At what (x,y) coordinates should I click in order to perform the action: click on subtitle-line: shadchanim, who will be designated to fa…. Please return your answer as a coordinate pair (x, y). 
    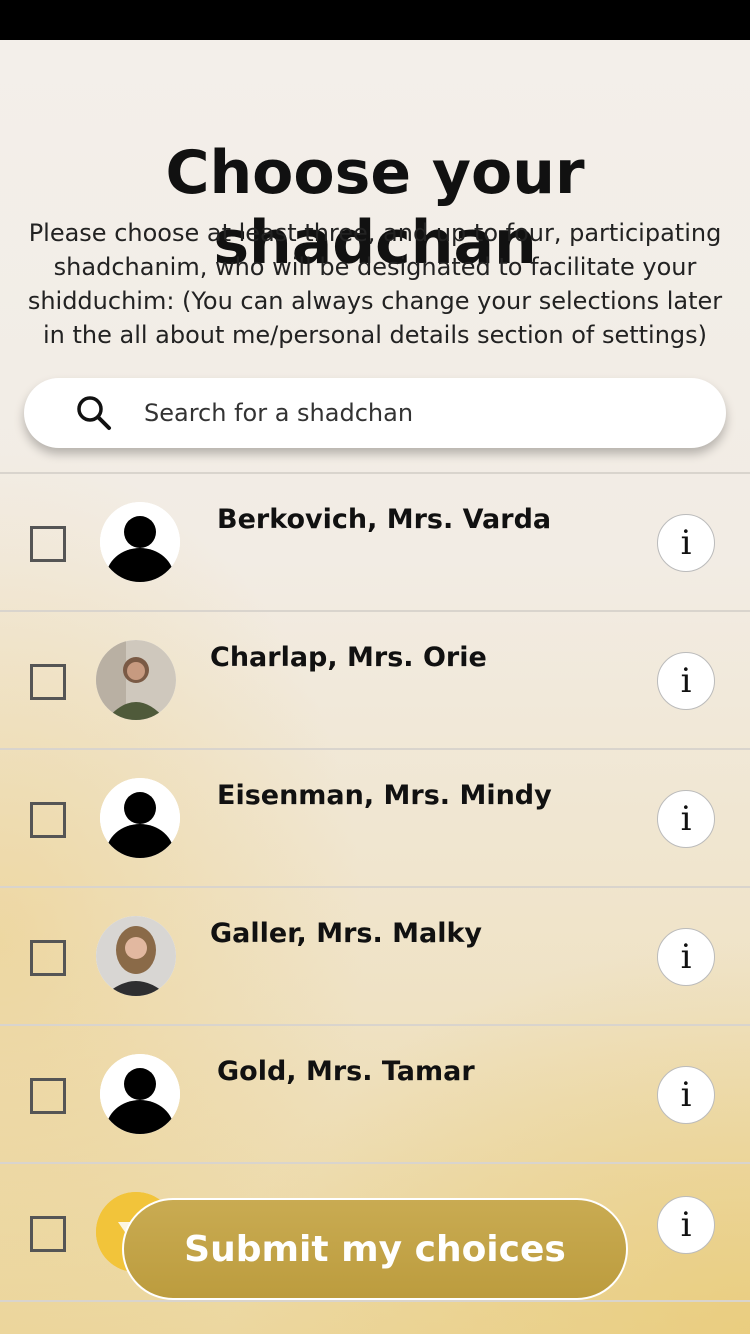
    Looking at the image, I should click on (375, 267).